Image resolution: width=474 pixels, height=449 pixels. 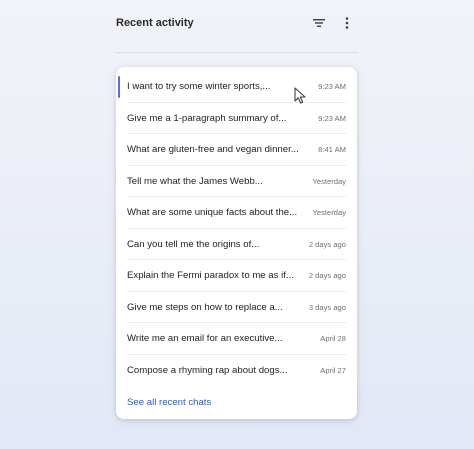 I want to click on chat-item-time: April 28, so click(x=333, y=339).